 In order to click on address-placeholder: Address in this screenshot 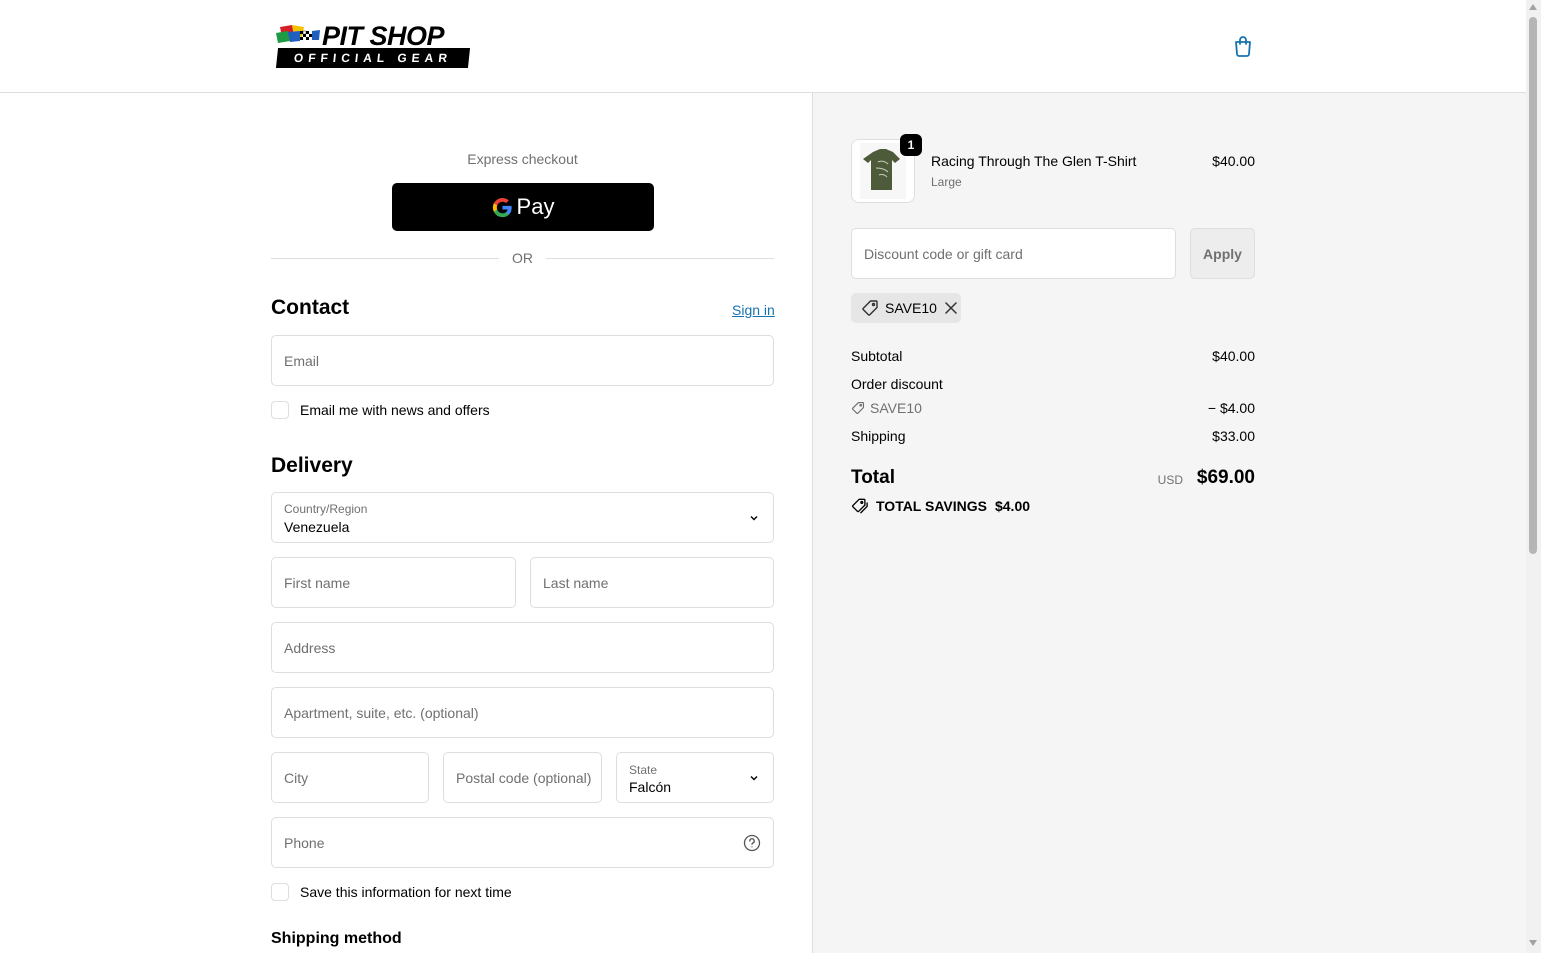, I will do `click(310, 648)`.